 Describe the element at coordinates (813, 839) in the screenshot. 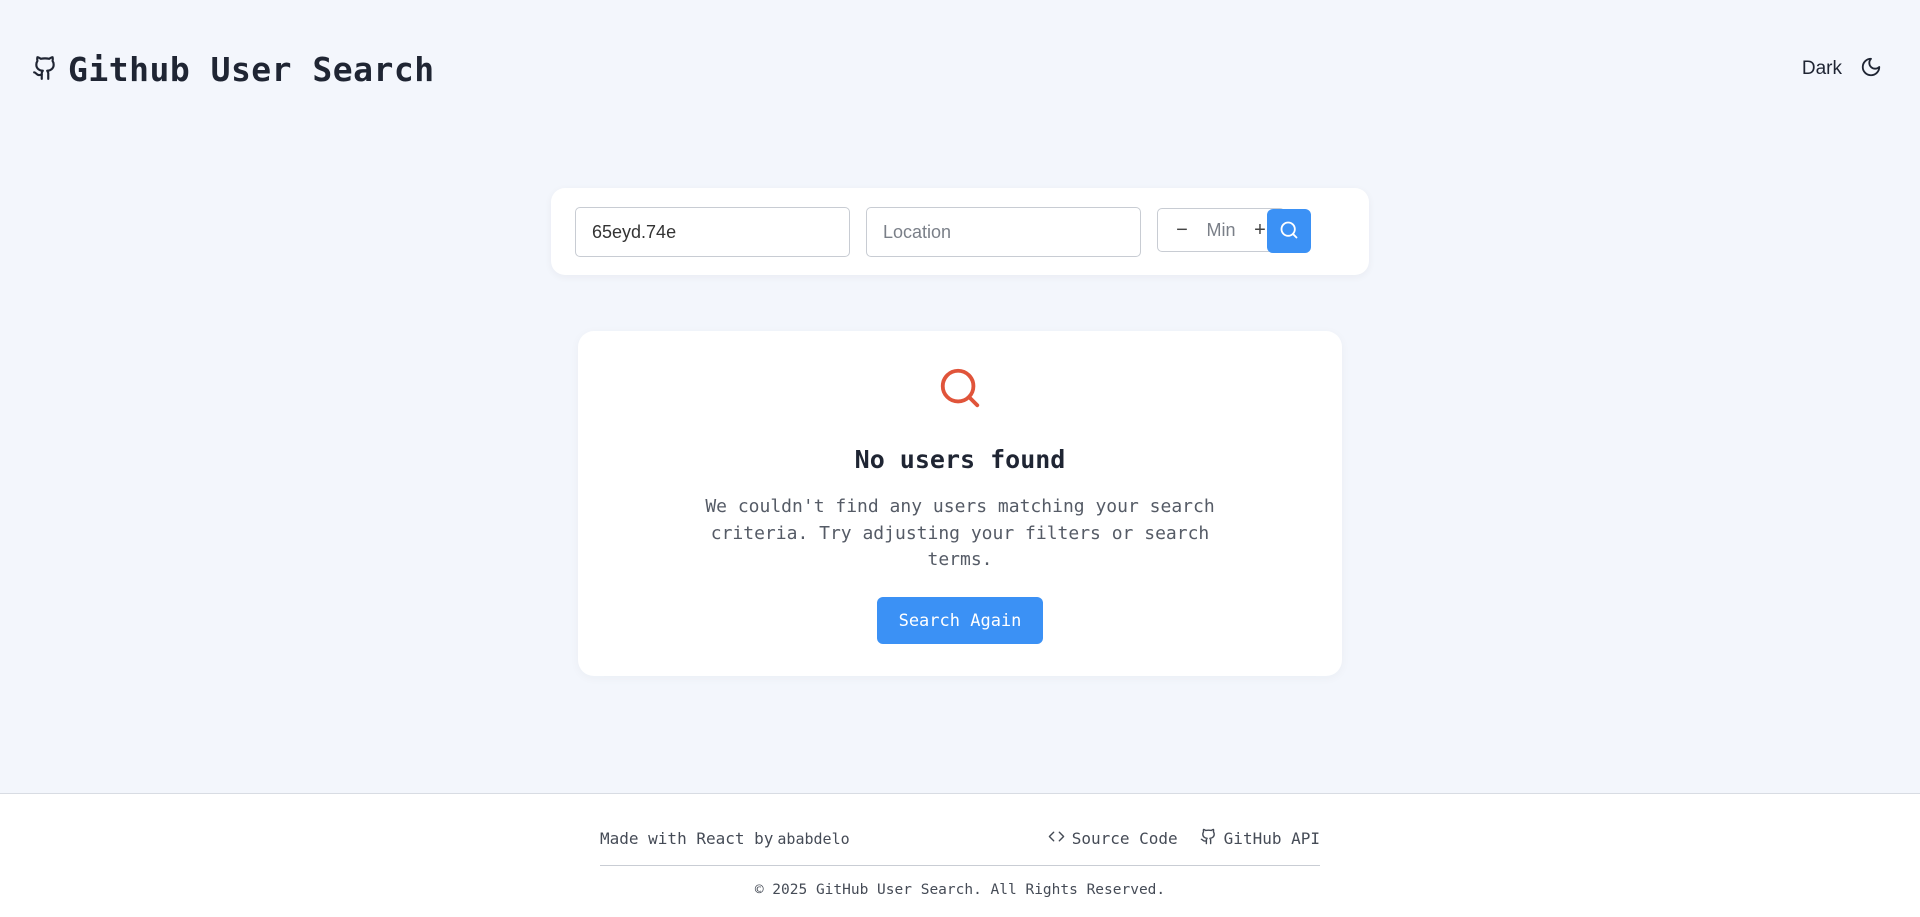

I see `author-link: ababdelo` at that location.